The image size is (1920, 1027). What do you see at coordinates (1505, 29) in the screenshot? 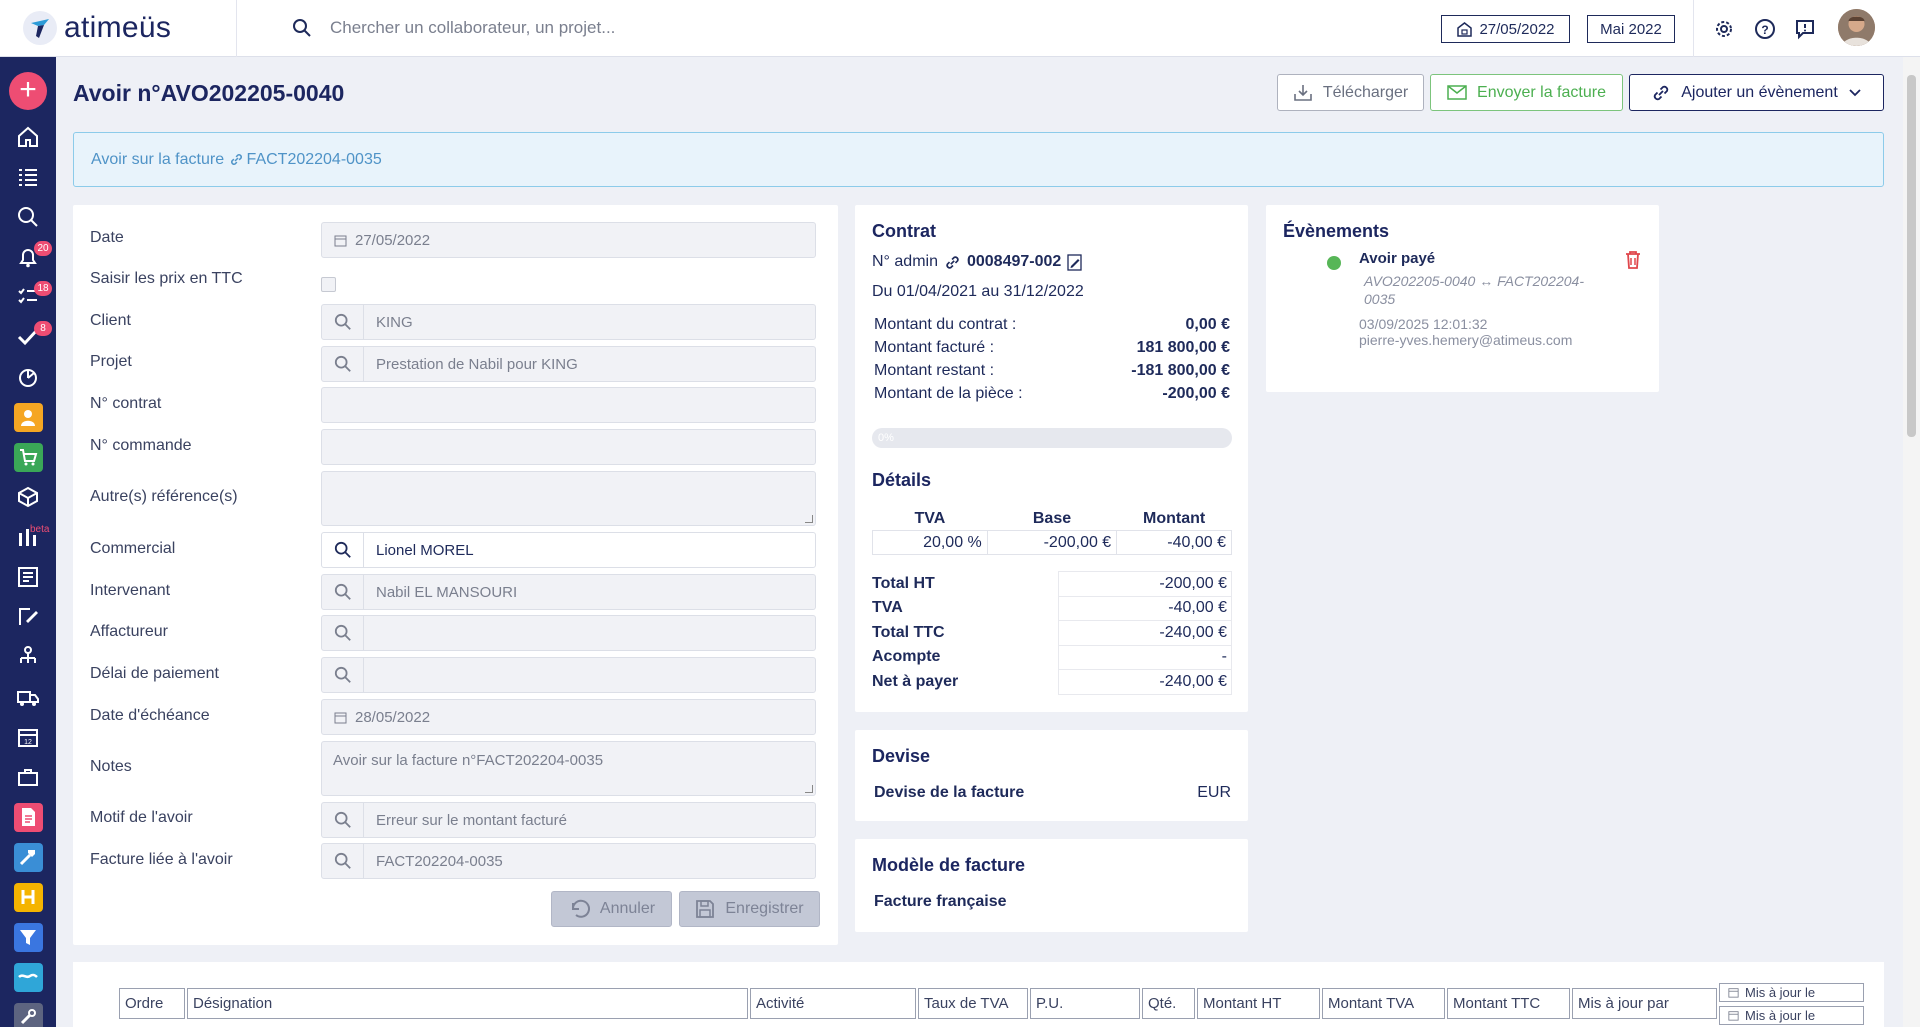
I see `current-date-button: 27/05/2022` at bounding box center [1505, 29].